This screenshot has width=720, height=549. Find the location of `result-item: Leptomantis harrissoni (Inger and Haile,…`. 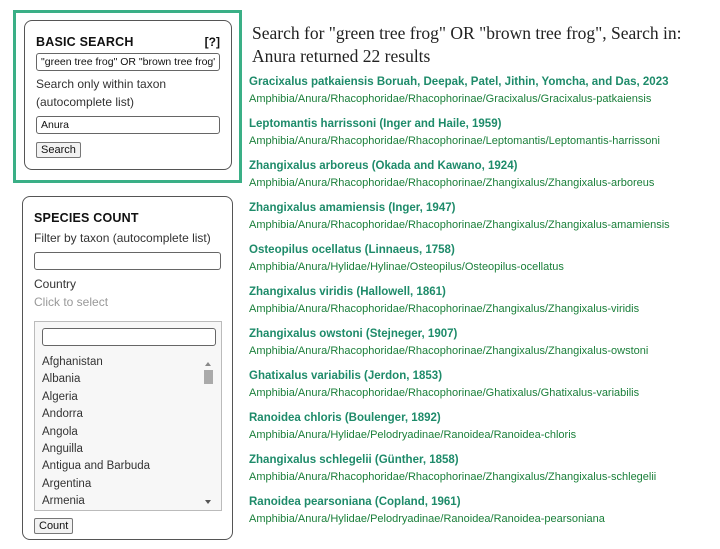

result-item: Leptomantis harrissoni (Inger and Haile,… is located at coordinates (483, 133).